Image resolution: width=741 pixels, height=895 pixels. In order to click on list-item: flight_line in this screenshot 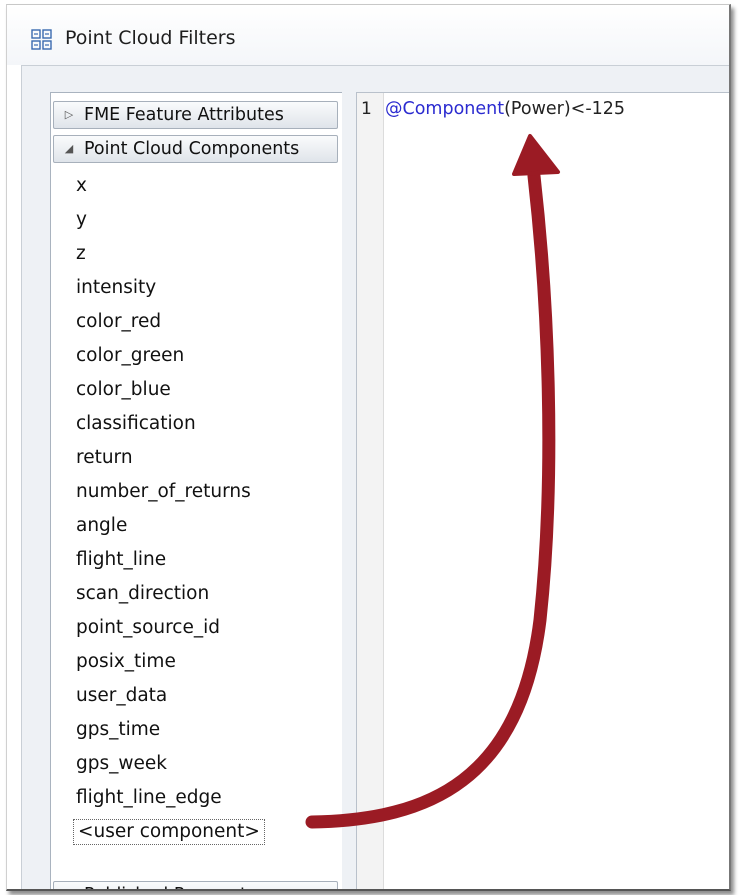, I will do `click(196, 560)`.